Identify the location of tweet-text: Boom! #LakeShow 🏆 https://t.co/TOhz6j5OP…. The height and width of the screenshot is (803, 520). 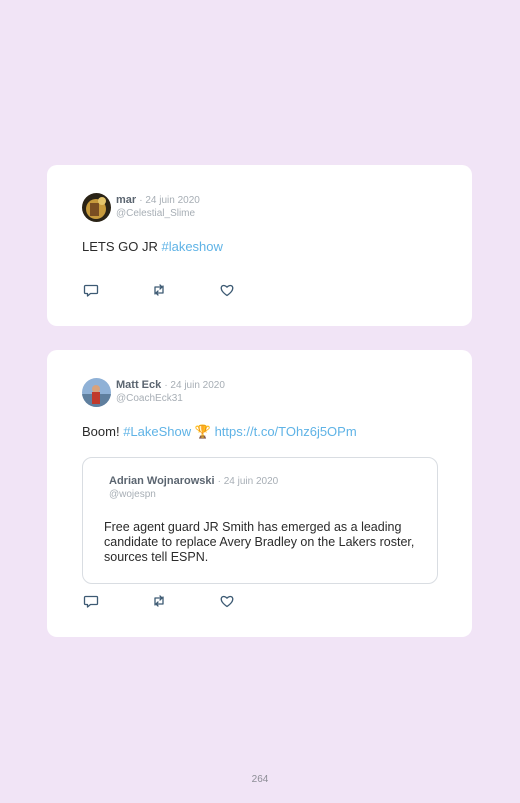
(219, 432).